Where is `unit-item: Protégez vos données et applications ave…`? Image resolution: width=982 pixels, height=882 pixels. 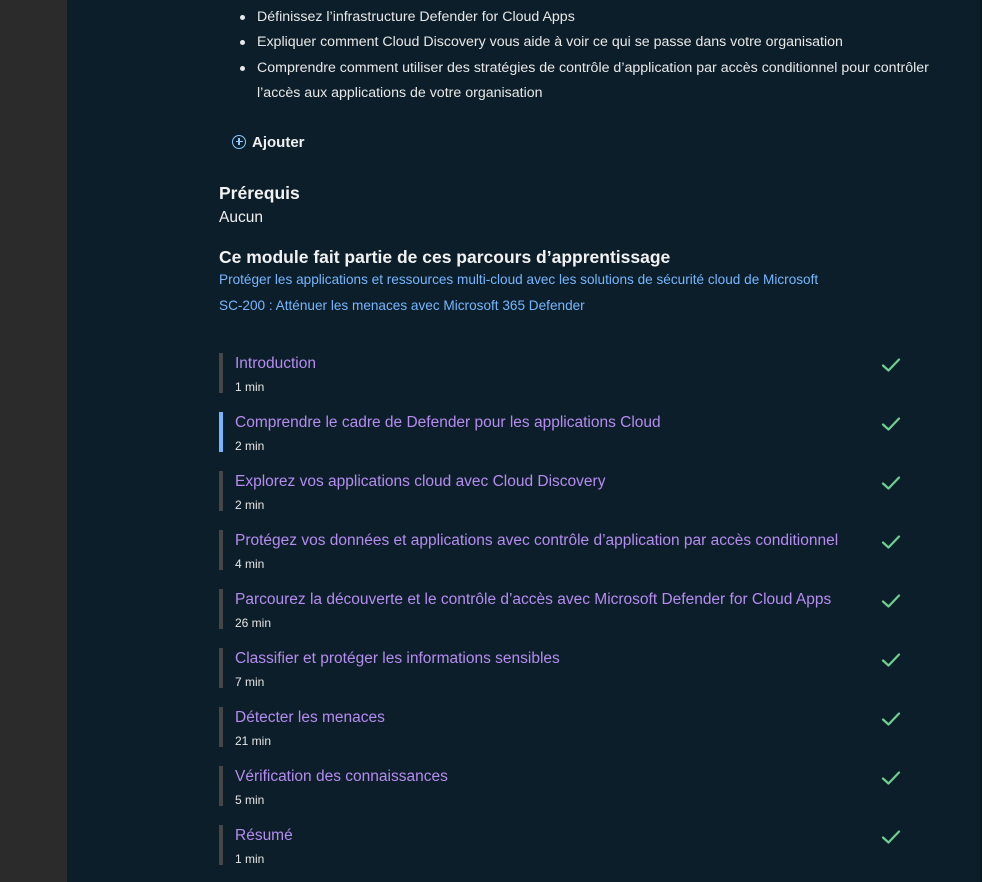
unit-item: Protégez vos données et applications ave… is located at coordinates (564, 550).